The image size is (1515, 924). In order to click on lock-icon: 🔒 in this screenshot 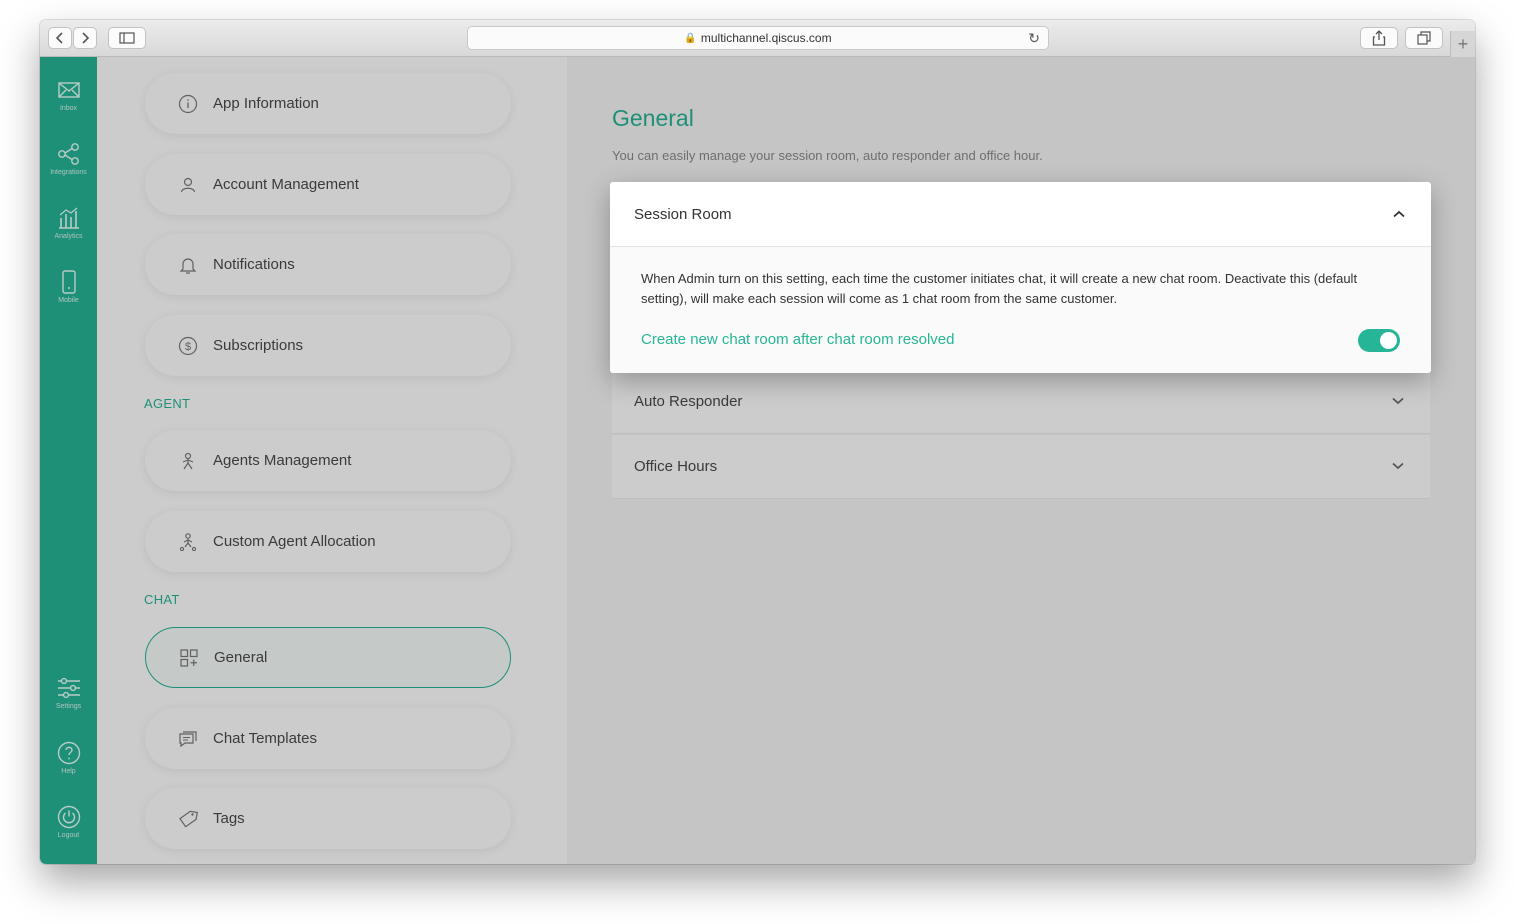, I will do `click(690, 38)`.